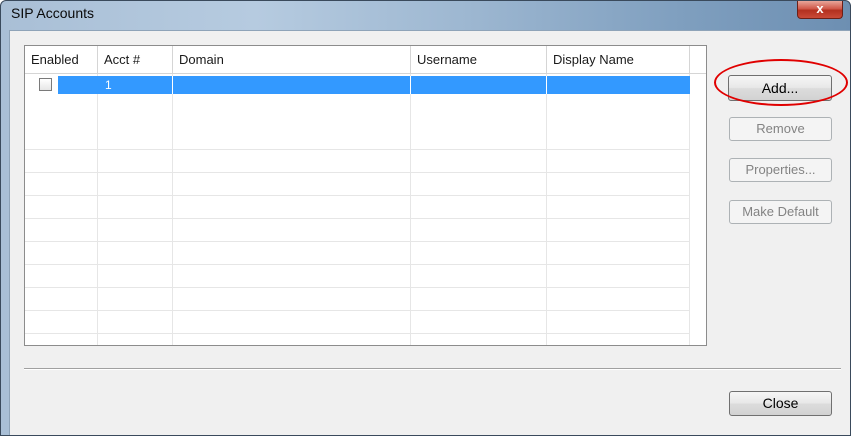 This screenshot has width=851, height=436. I want to click on cell-username, so click(479, 85).